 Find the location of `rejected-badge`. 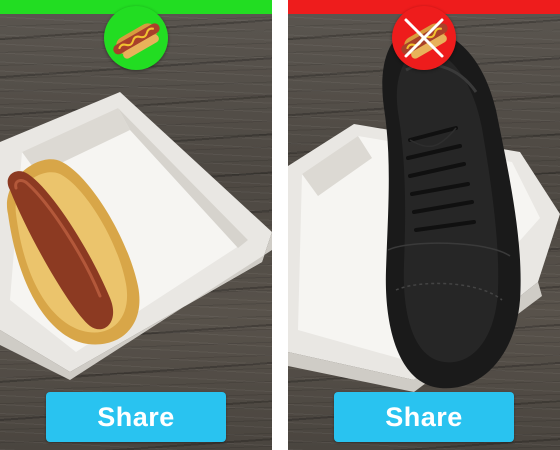

rejected-badge is located at coordinates (424, 38).